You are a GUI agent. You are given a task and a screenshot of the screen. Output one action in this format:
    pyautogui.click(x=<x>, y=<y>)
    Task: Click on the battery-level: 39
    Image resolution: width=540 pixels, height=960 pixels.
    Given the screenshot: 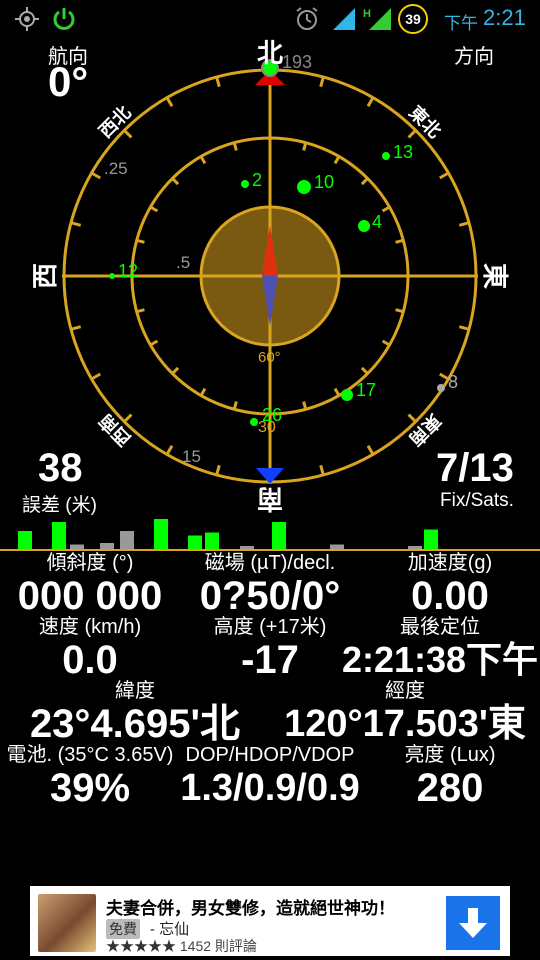 What is the action you would take?
    pyautogui.click(x=413, y=19)
    